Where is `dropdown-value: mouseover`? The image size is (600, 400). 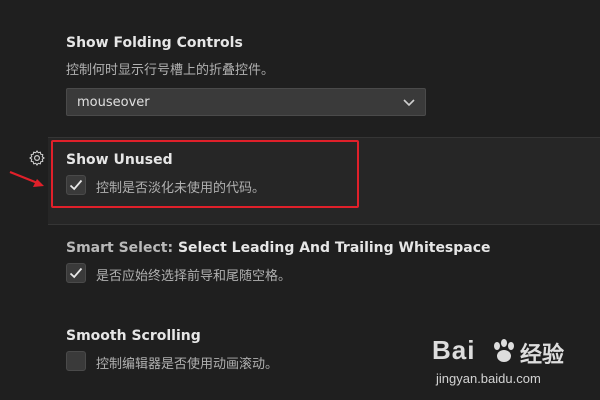 dropdown-value: mouseover is located at coordinates (113, 102).